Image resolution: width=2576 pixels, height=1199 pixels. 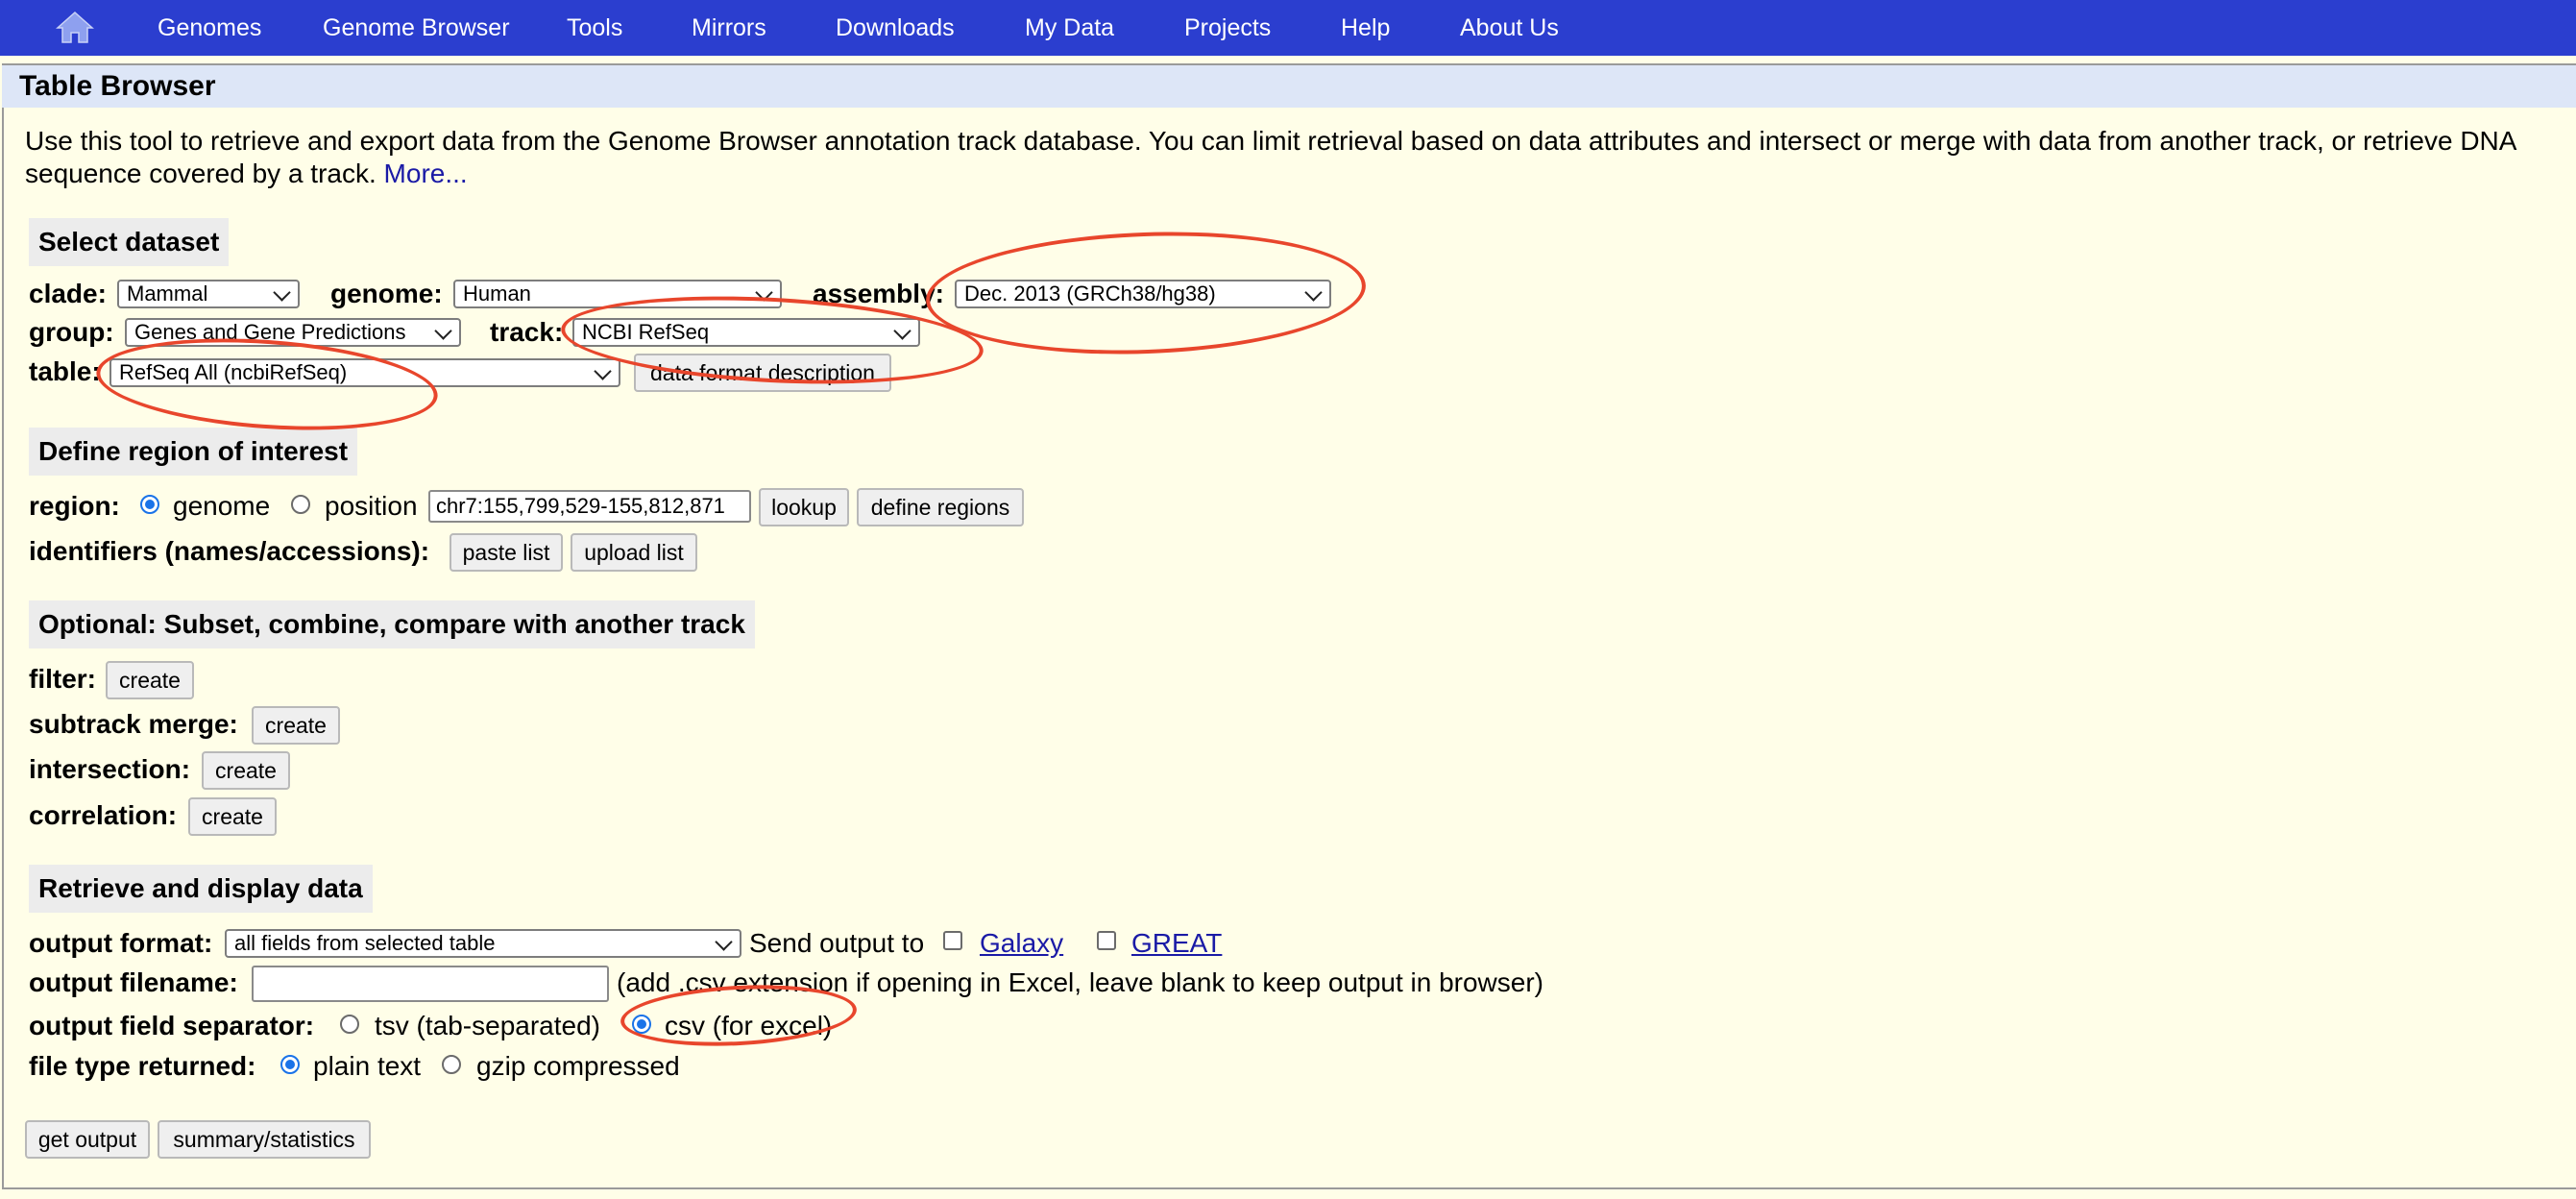 What do you see at coordinates (646, 332) in the screenshot?
I see `track-value: NCBI RefSeq` at bounding box center [646, 332].